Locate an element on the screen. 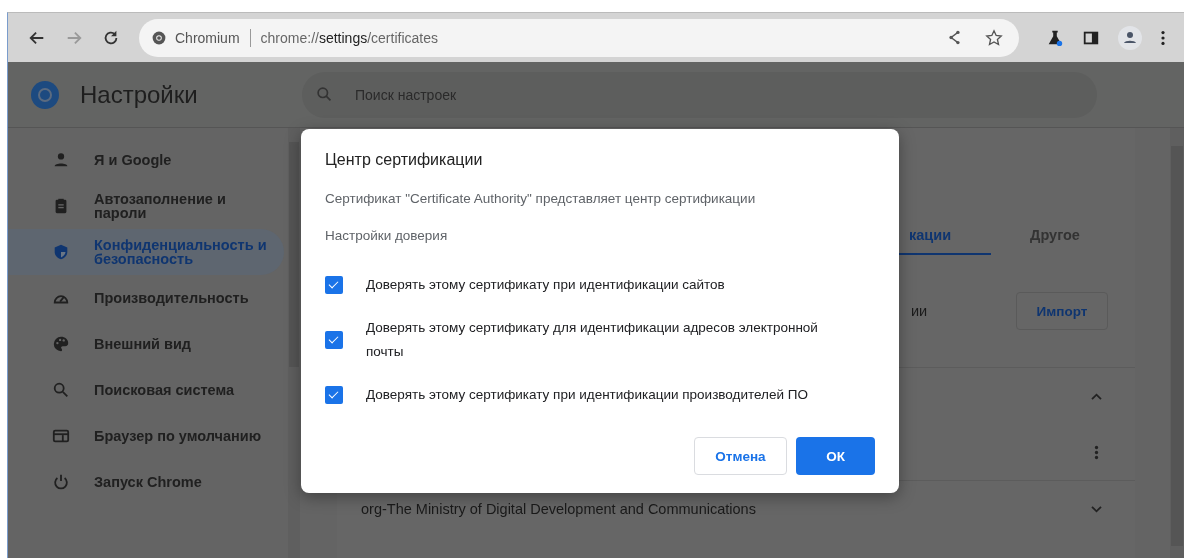  share-icon is located at coordinates (954, 37).